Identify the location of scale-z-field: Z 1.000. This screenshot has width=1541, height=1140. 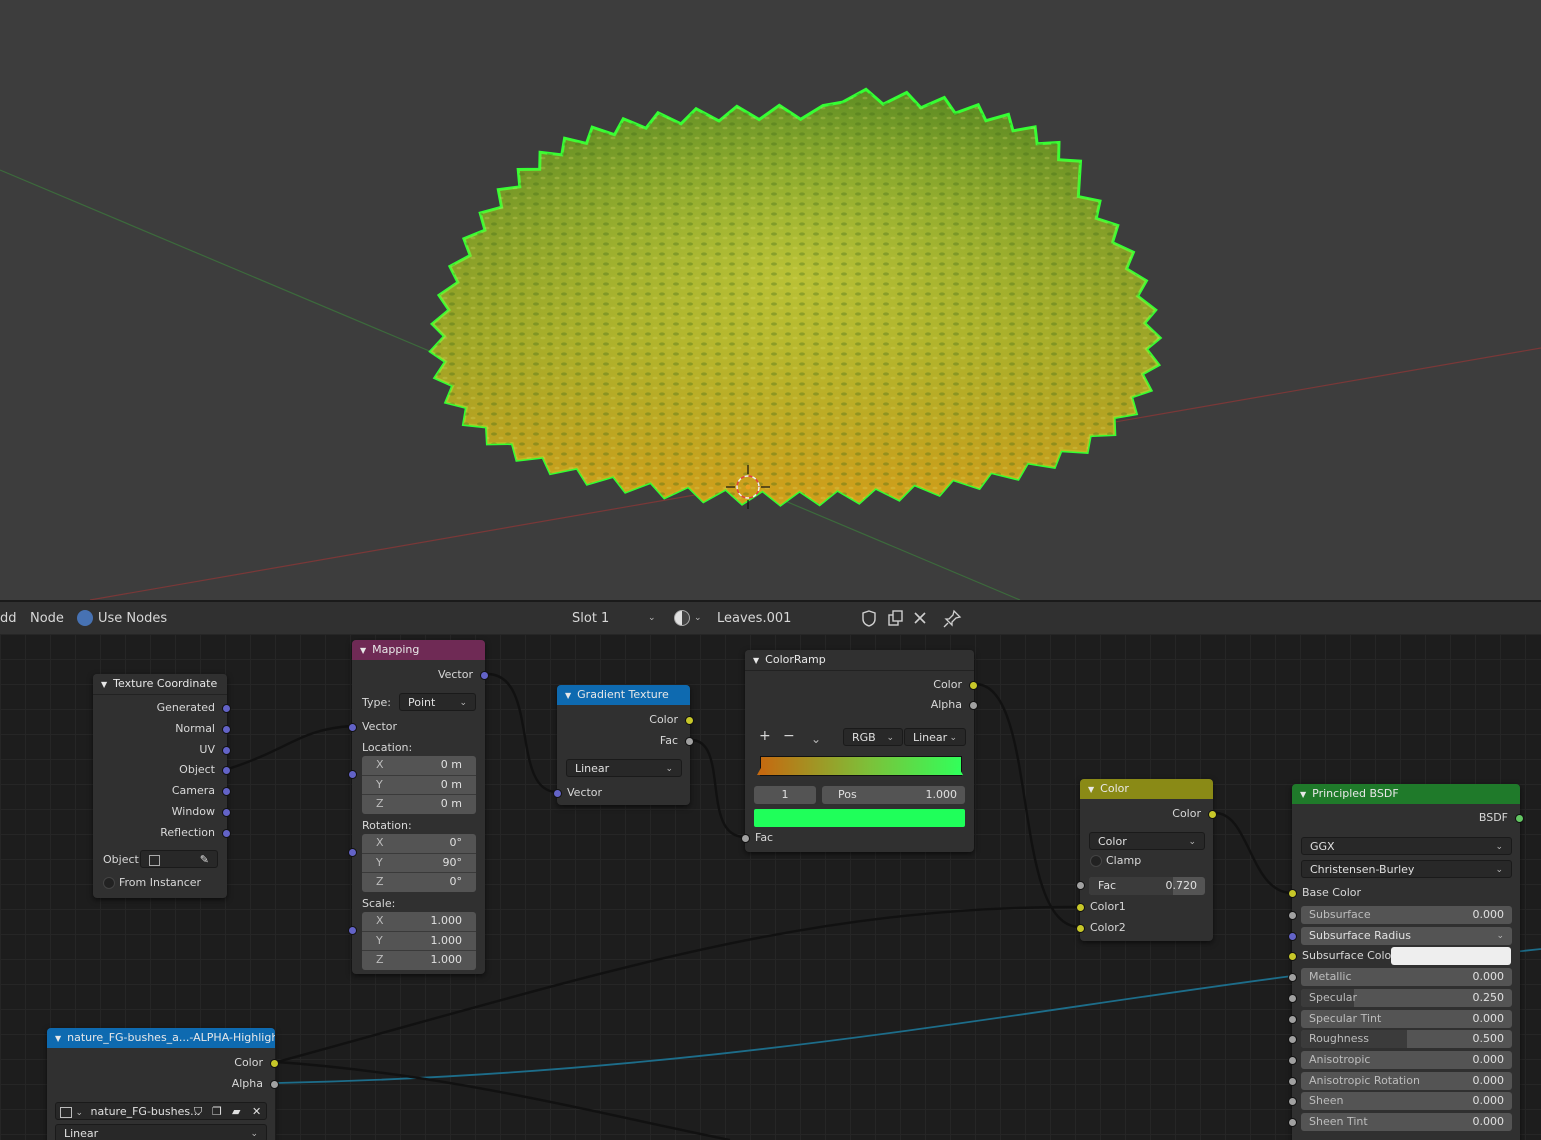
(419, 960).